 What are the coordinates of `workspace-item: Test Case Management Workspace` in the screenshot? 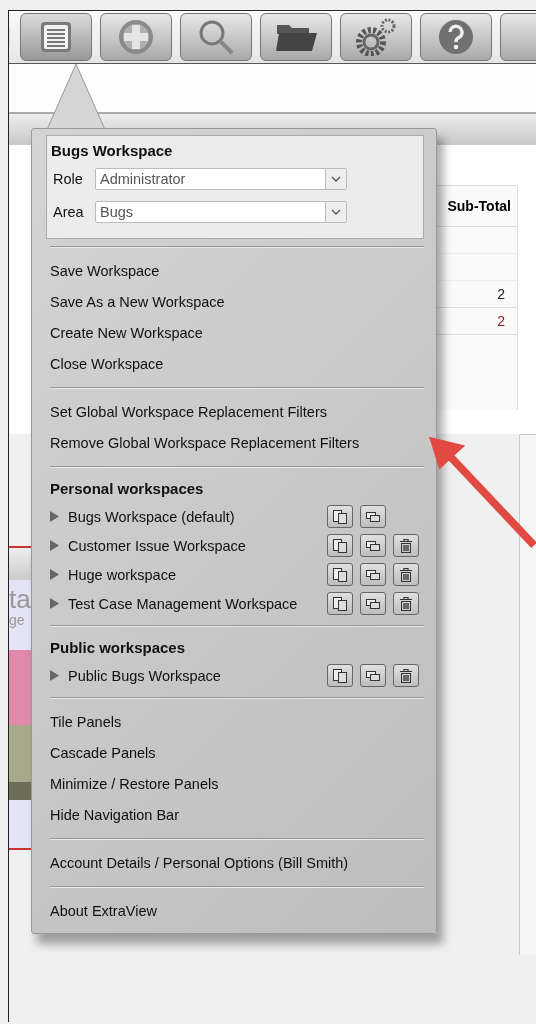 It's located at (197, 603).